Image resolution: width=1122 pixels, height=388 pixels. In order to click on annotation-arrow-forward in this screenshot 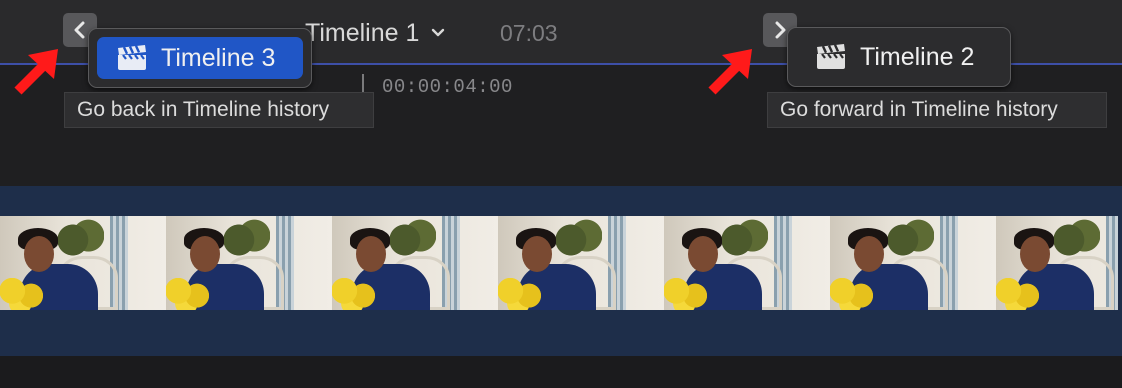, I will do `click(730, 72)`.